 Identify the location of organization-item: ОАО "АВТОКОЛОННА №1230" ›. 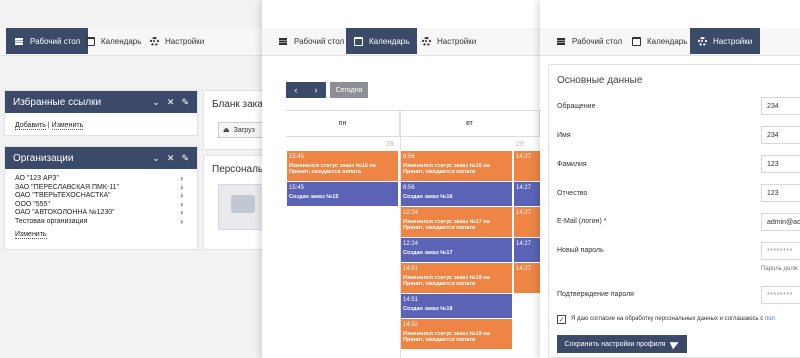
(99, 213).